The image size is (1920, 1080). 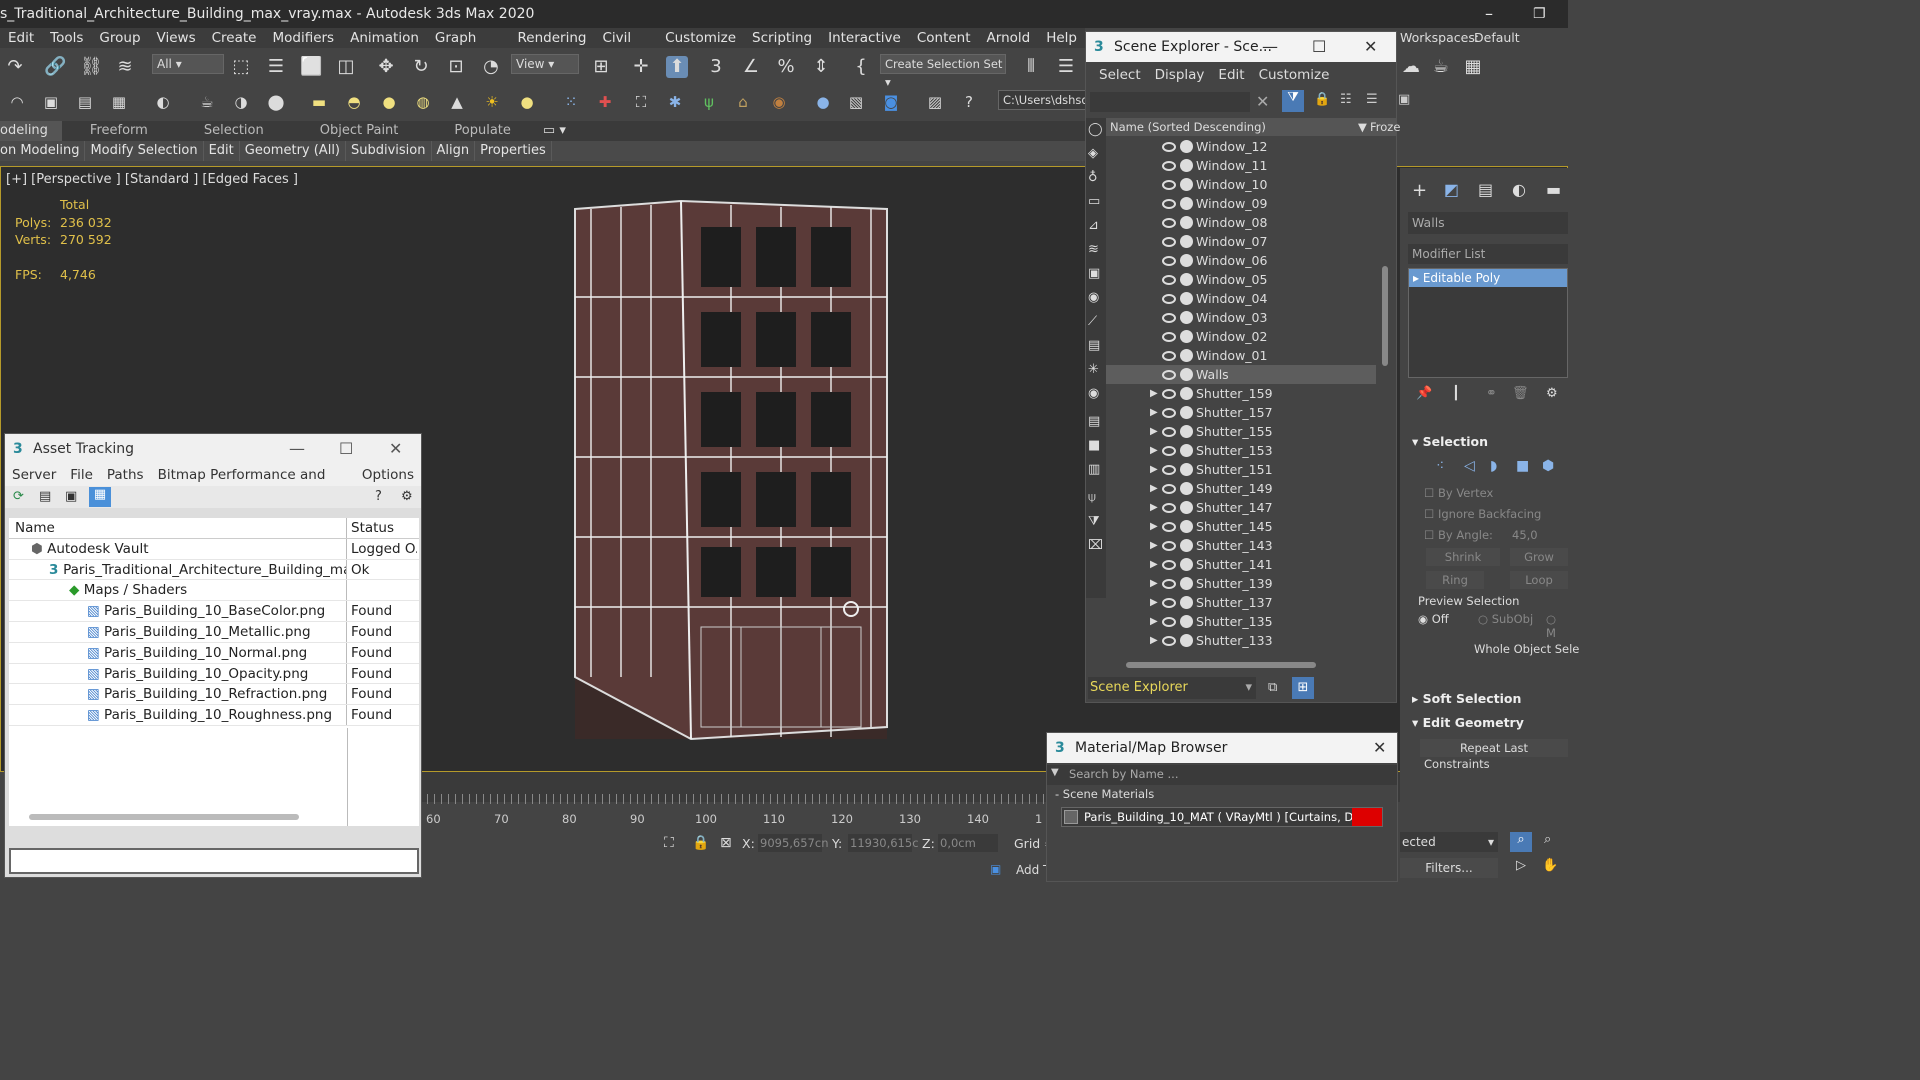 I want to click on scene-object-row: ▶ Shutter_145, so click(x=1241, y=526).